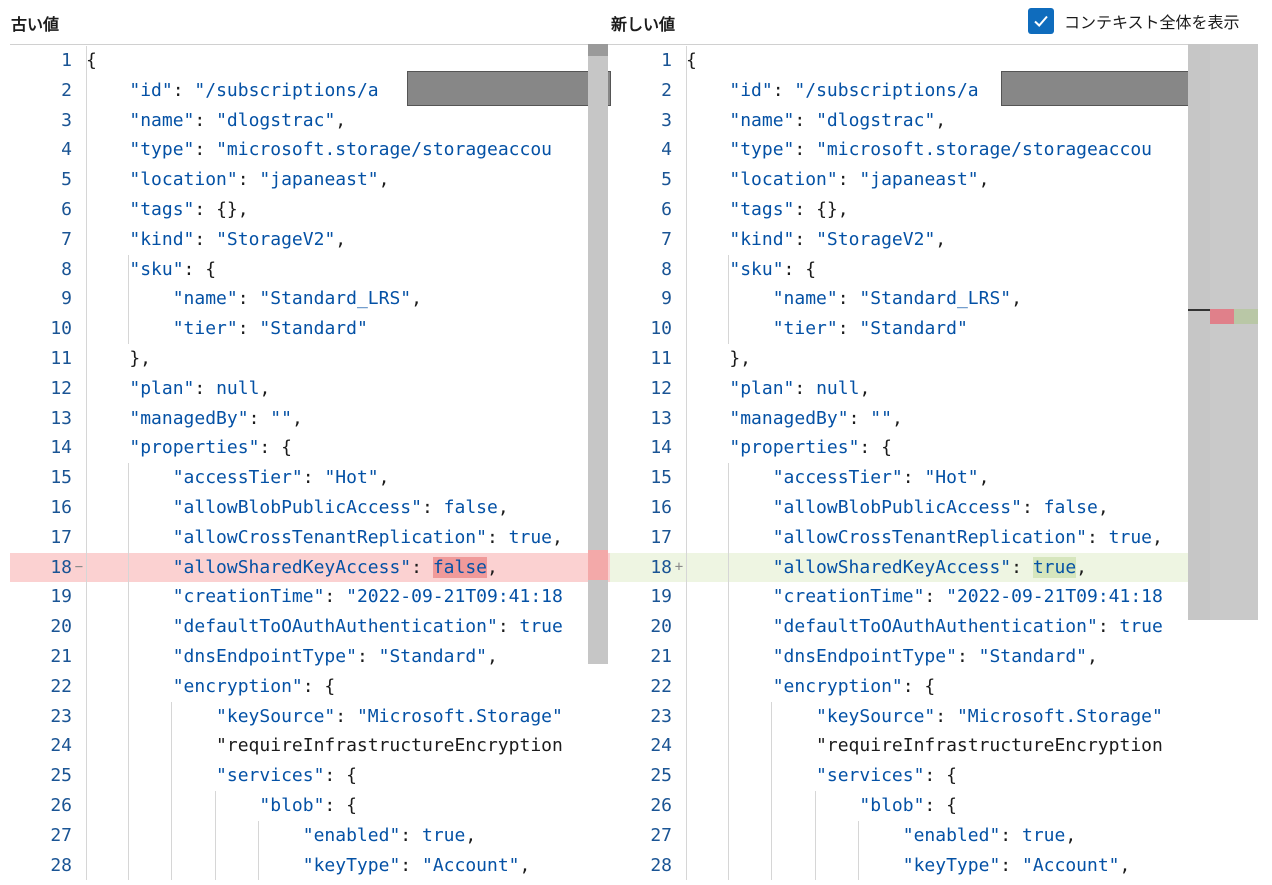 This screenshot has height=885, width=1272. I want to click on code-text: "allowSharedKeyAccess": false,, so click(335, 567).